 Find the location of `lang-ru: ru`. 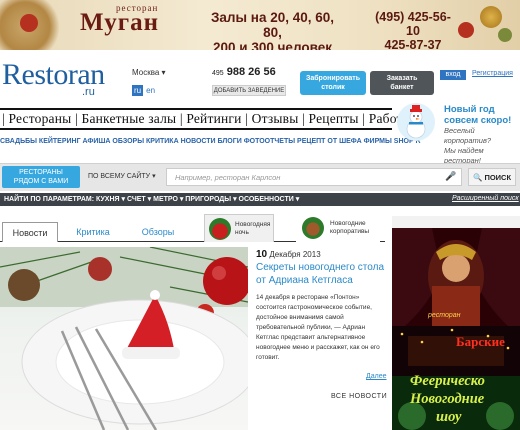

lang-ru: ru is located at coordinates (138, 90).